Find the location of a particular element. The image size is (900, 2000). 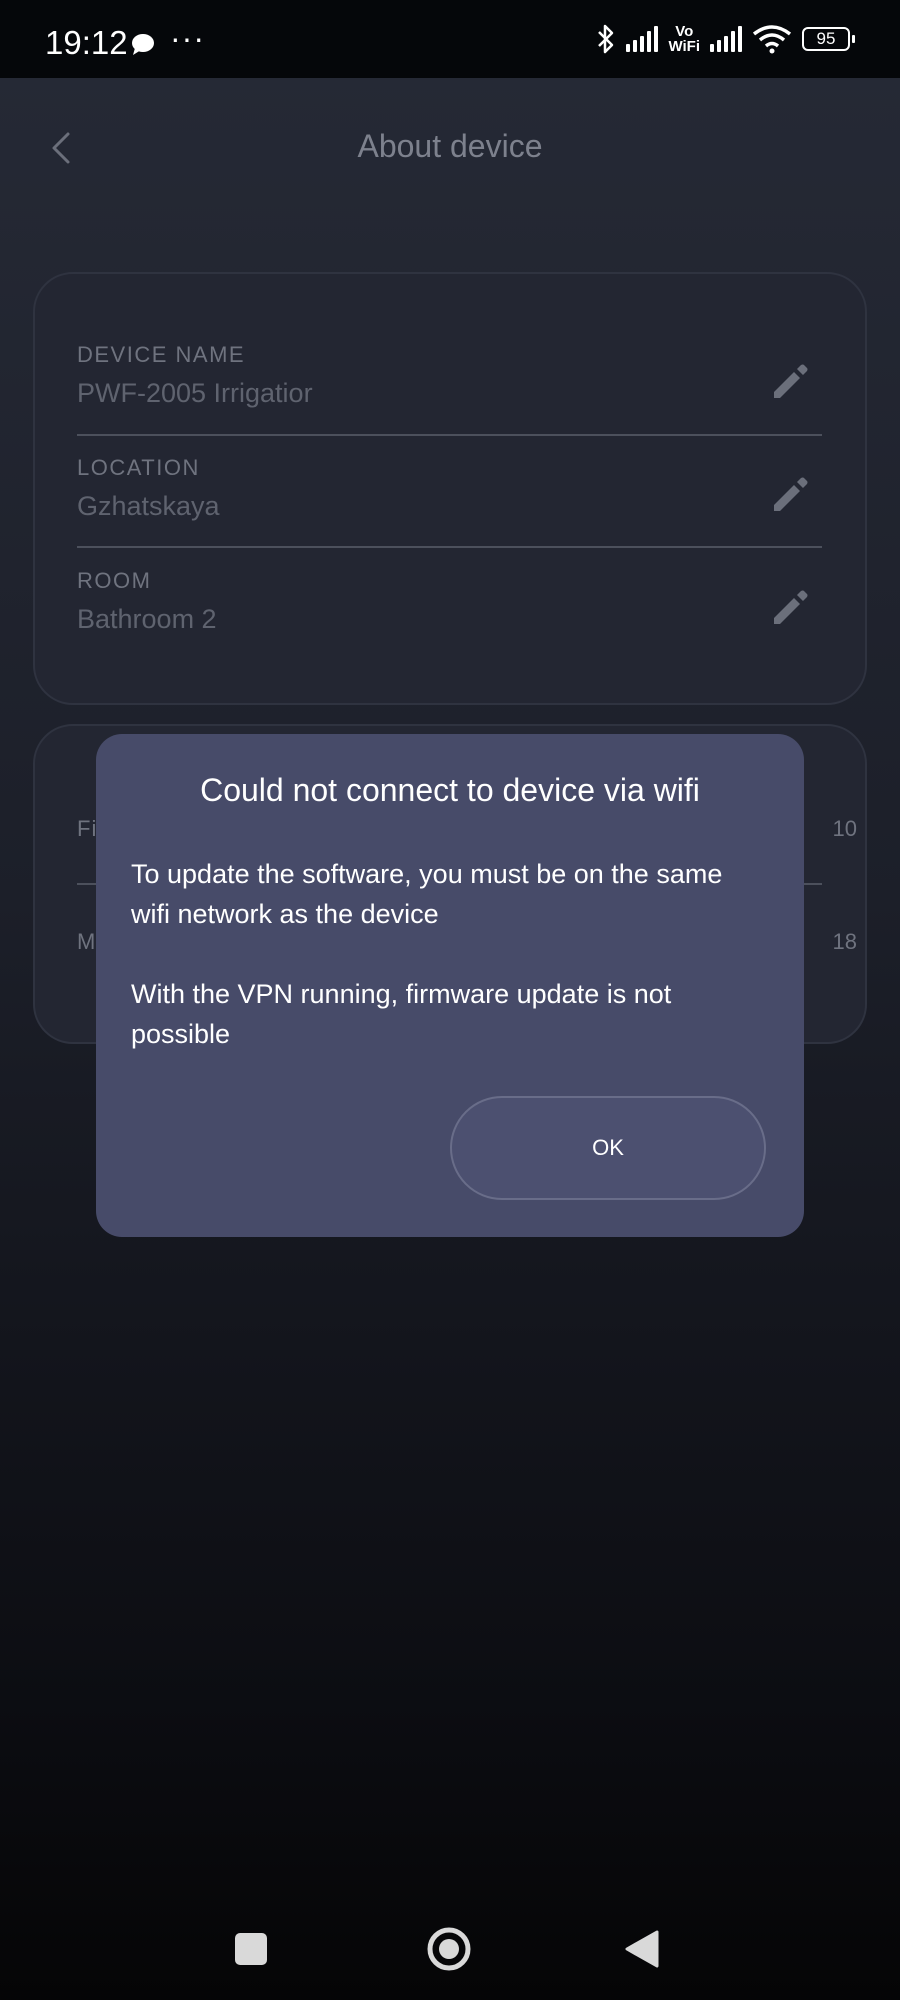

edit-room-button is located at coordinates (791, 607).